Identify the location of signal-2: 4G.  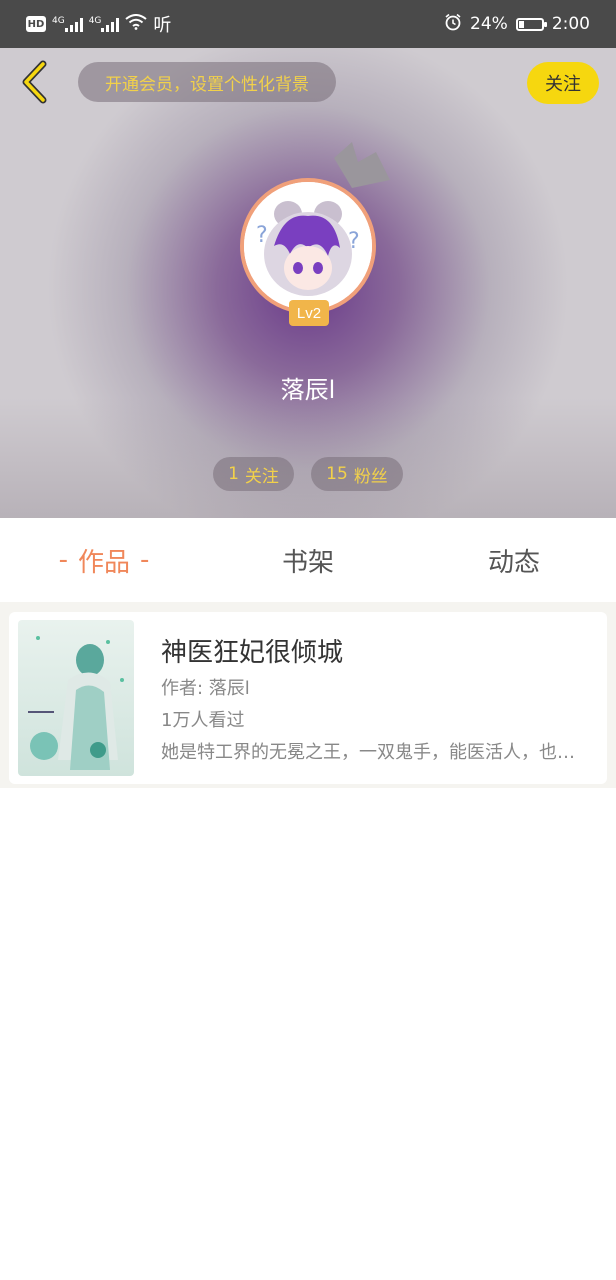
(104, 24).